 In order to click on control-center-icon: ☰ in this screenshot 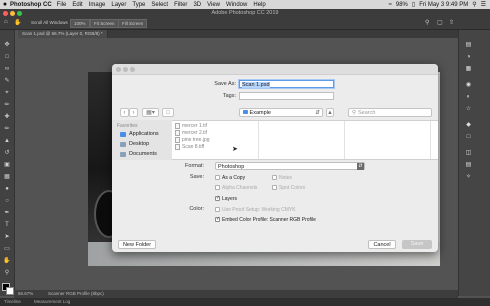, I will do `click(483, 4)`.